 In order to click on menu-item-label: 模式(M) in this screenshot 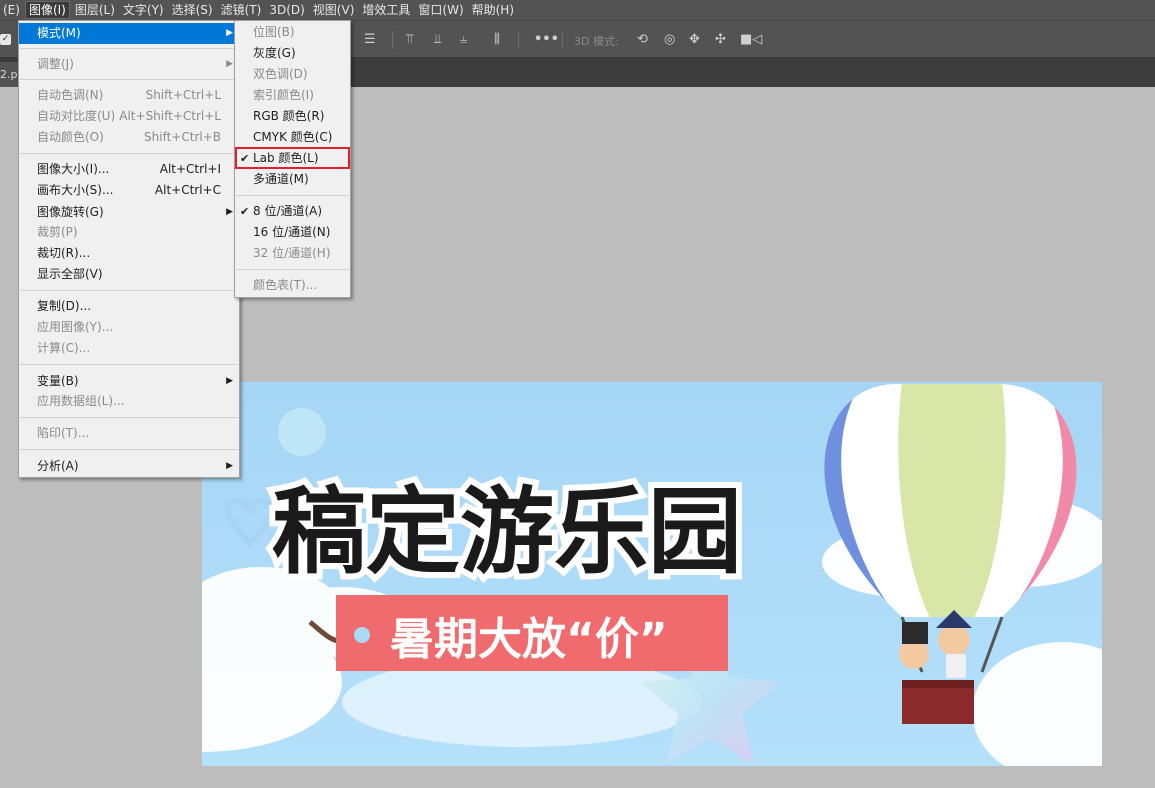, I will do `click(59, 33)`.